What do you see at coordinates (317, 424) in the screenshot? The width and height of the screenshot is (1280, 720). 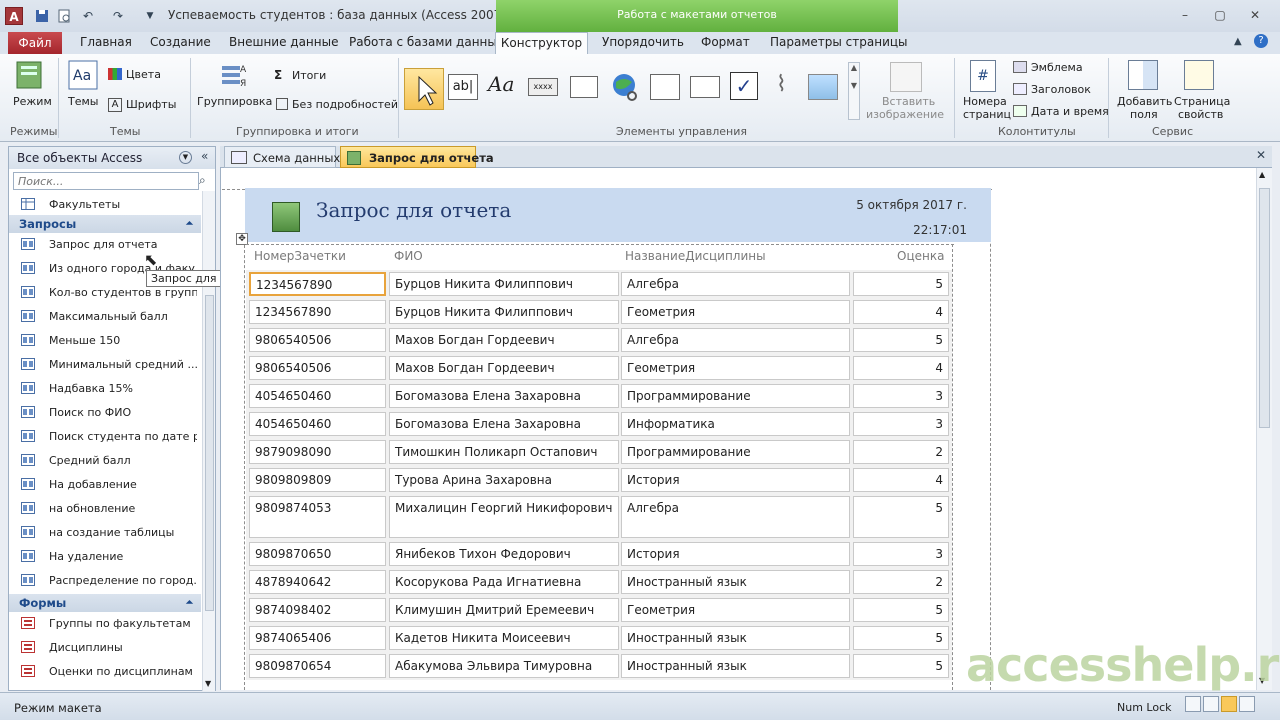 I see `cell-record-book: 4054650460` at bounding box center [317, 424].